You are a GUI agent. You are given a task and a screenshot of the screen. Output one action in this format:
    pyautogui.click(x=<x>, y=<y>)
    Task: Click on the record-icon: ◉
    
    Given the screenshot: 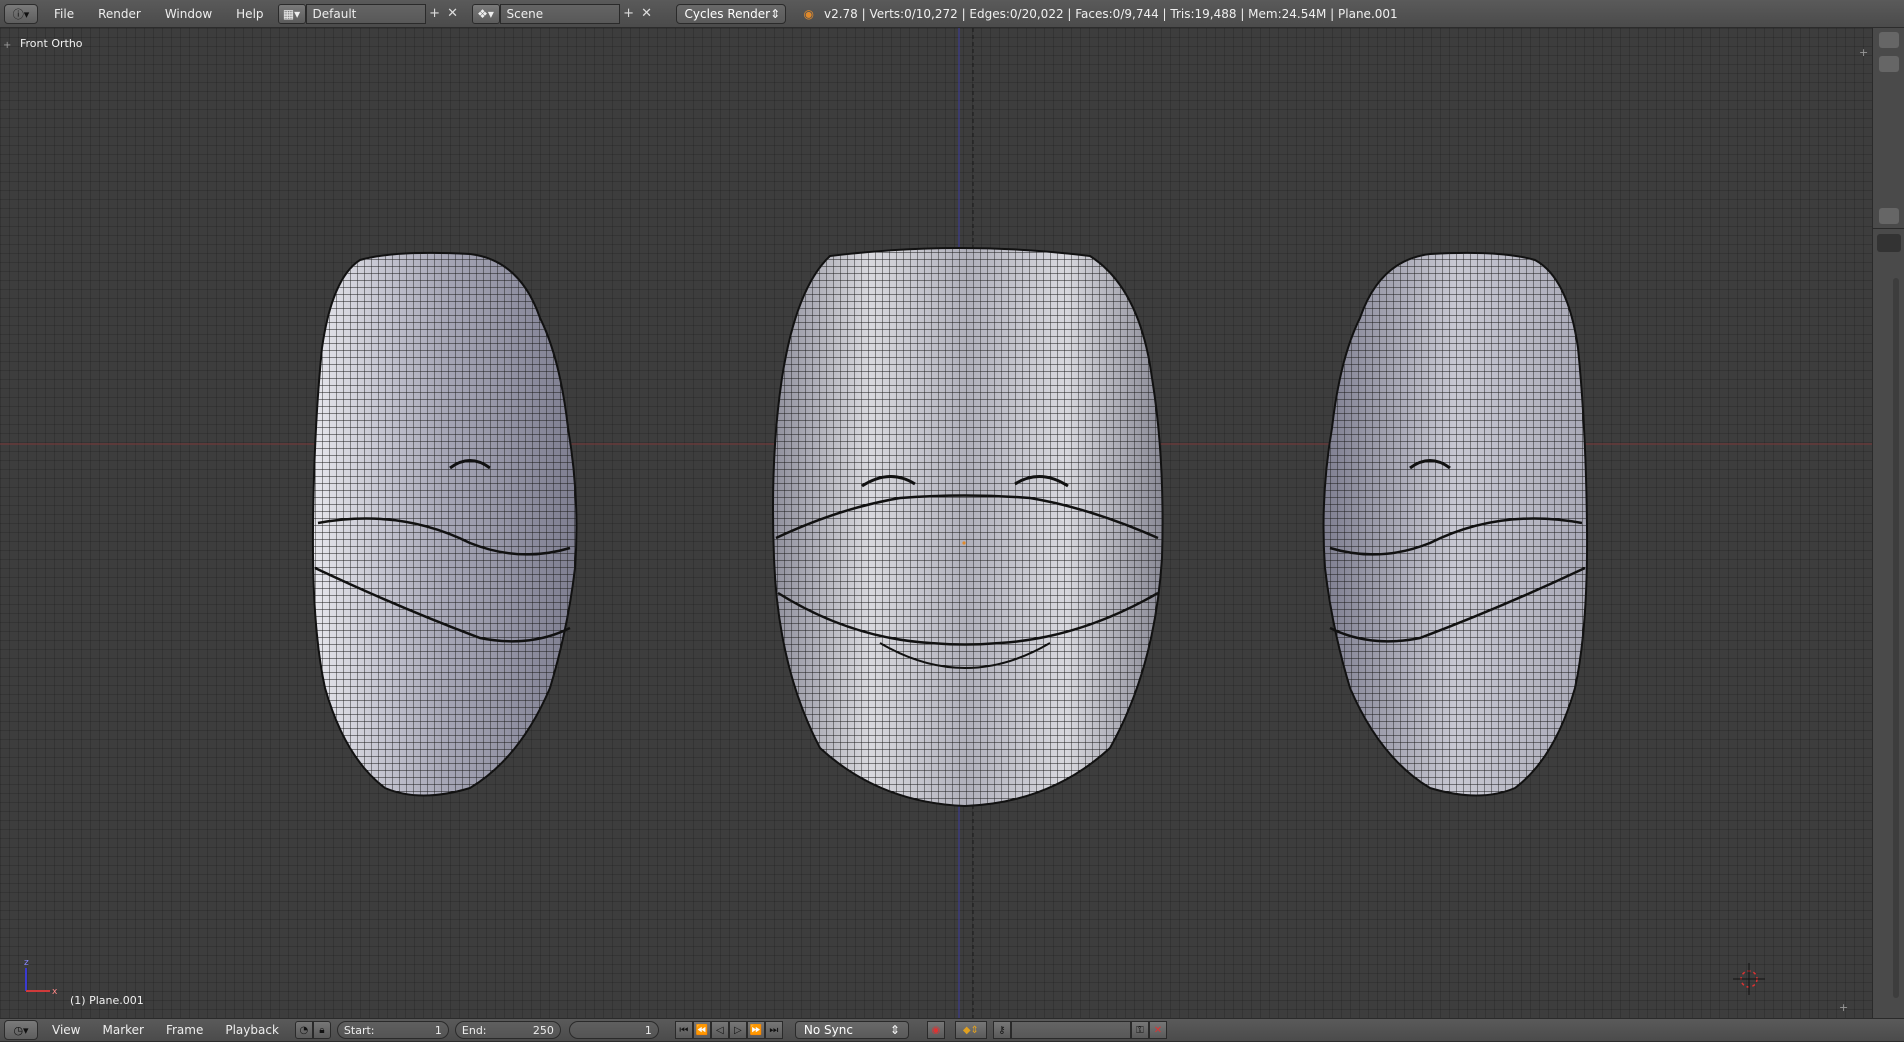 What is the action you would take?
    pyautogui.click(x=936, y=1030)
    